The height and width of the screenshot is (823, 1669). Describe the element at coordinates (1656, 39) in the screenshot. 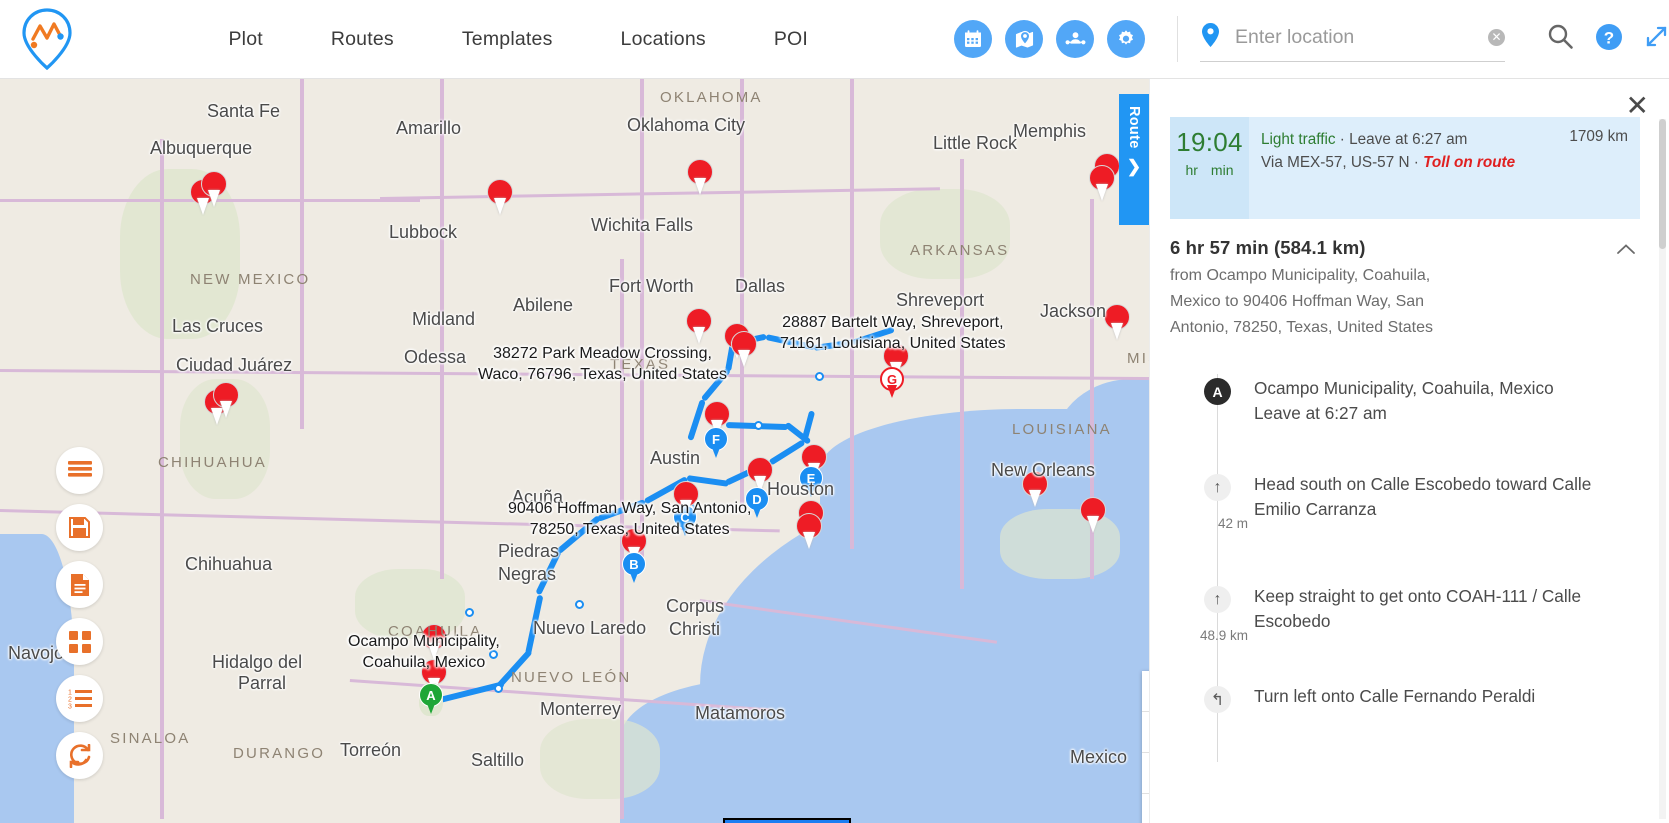

I see `expand-icon` at that location.